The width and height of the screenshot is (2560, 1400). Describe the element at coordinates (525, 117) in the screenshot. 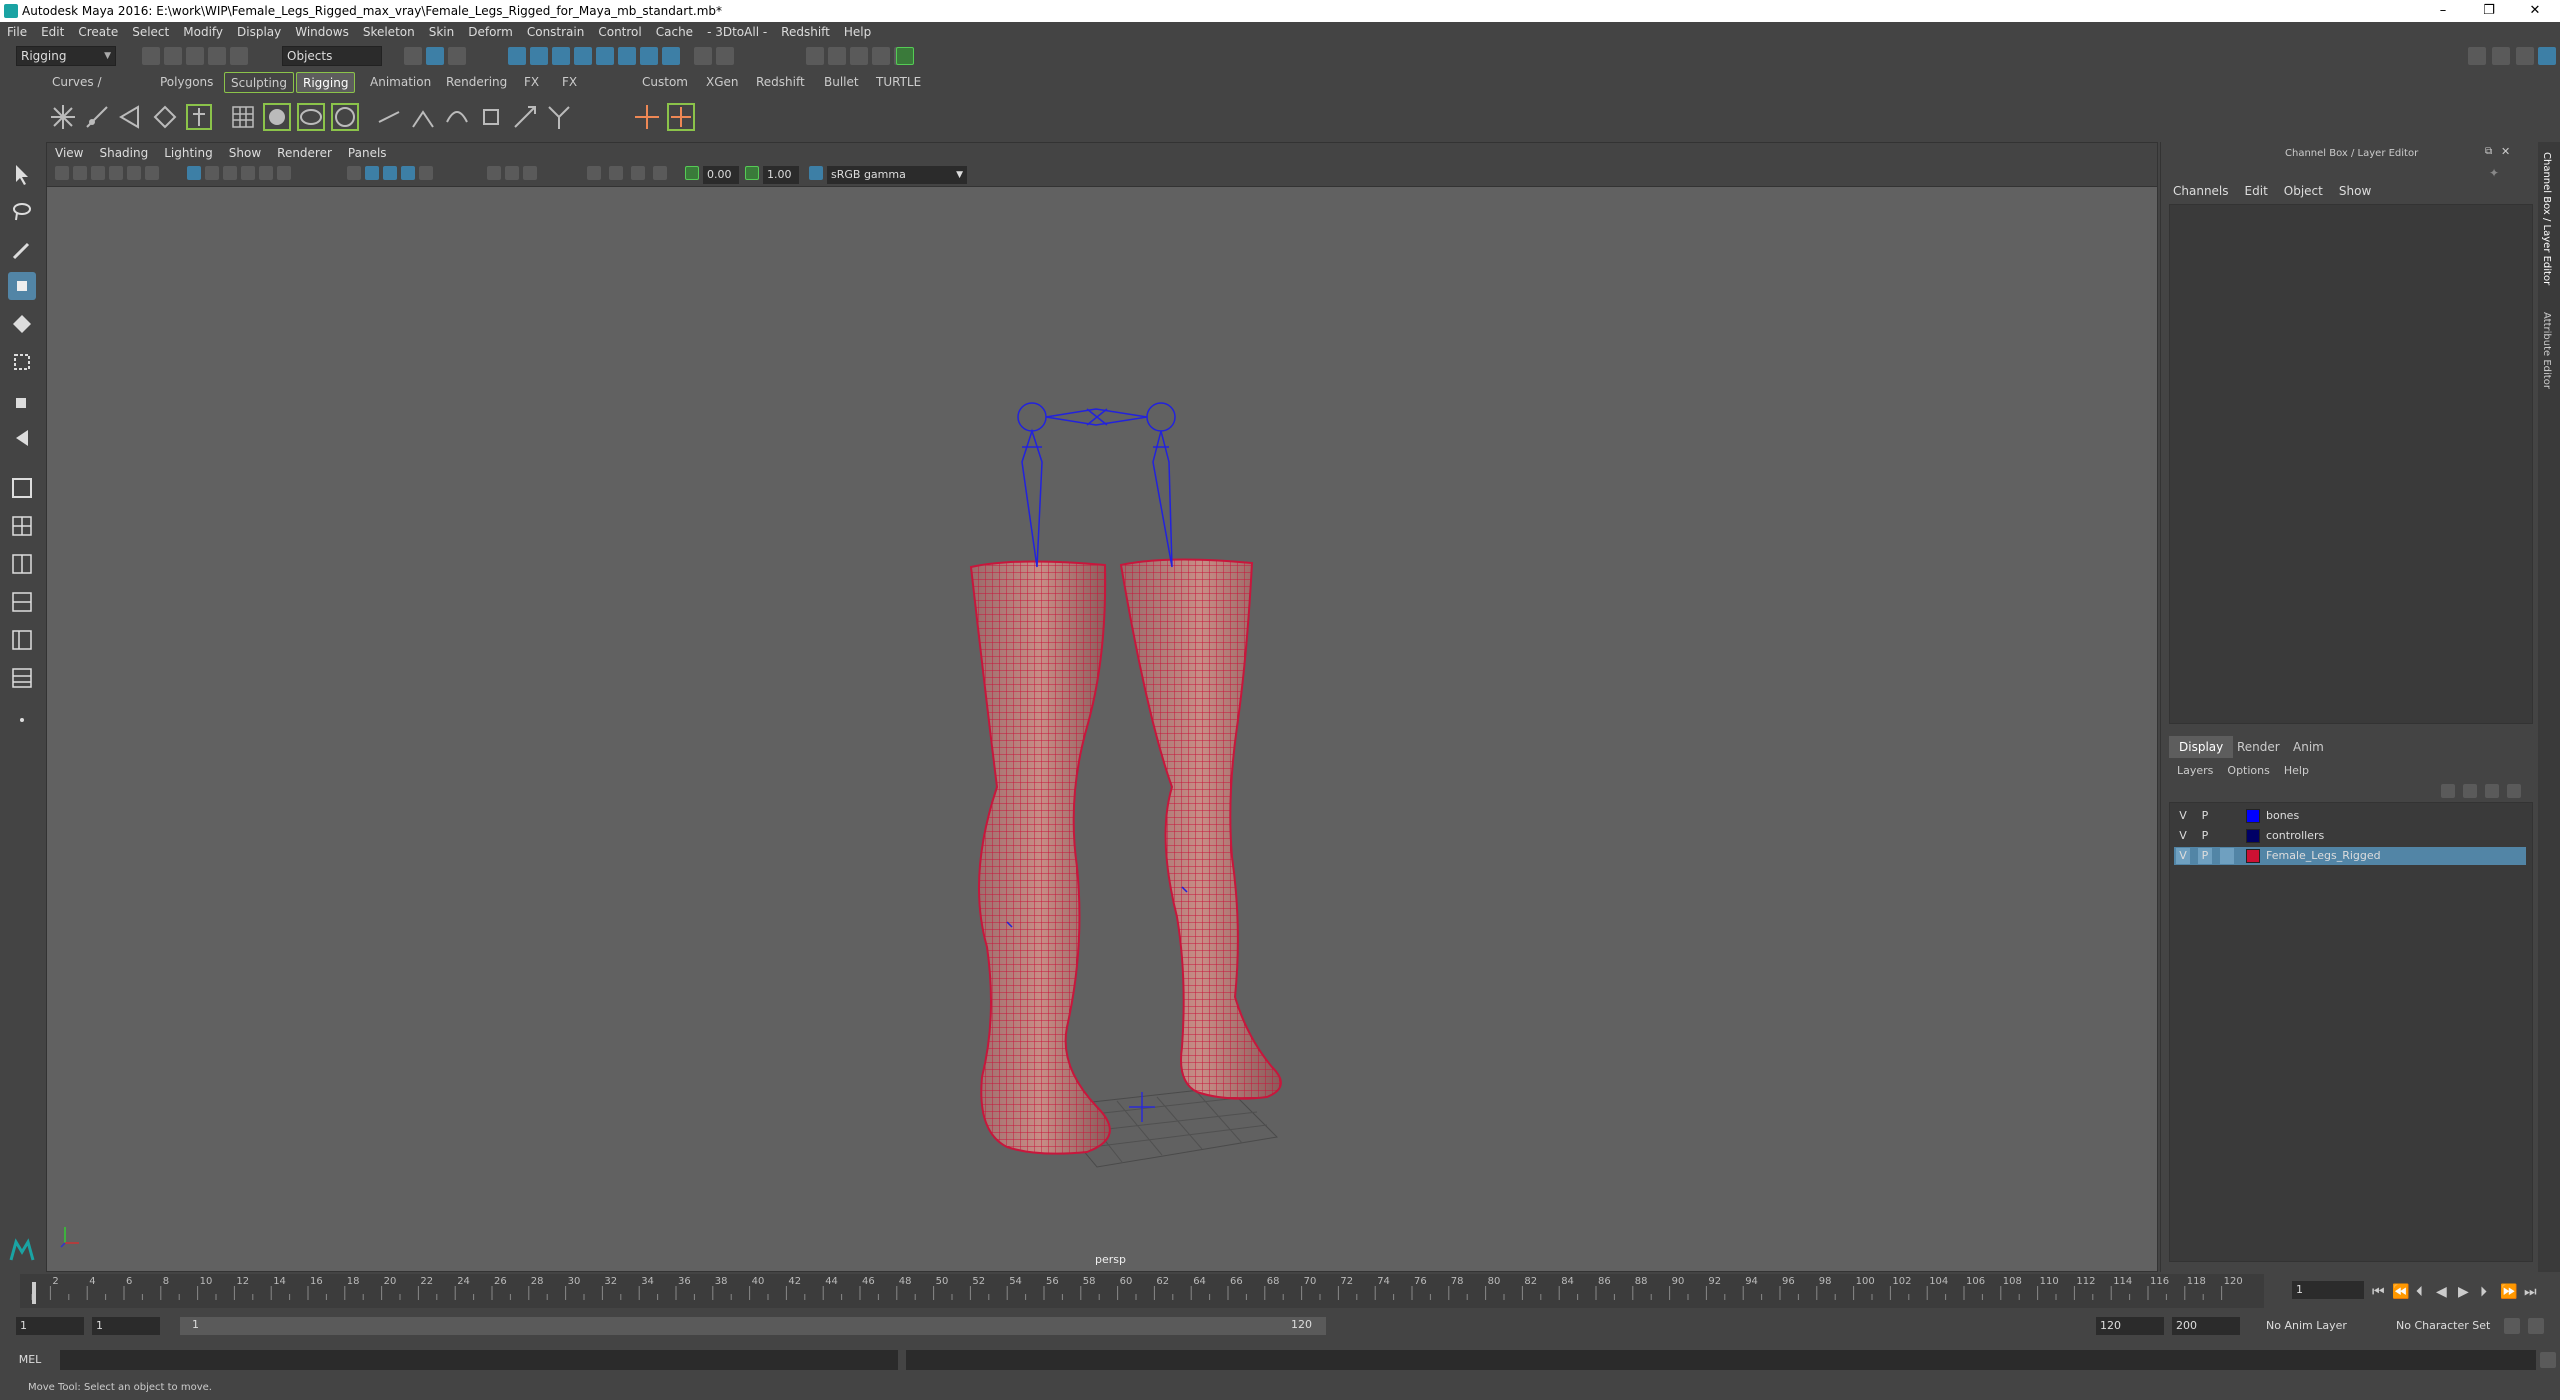

I see `aim-constraint-icon` at that location.